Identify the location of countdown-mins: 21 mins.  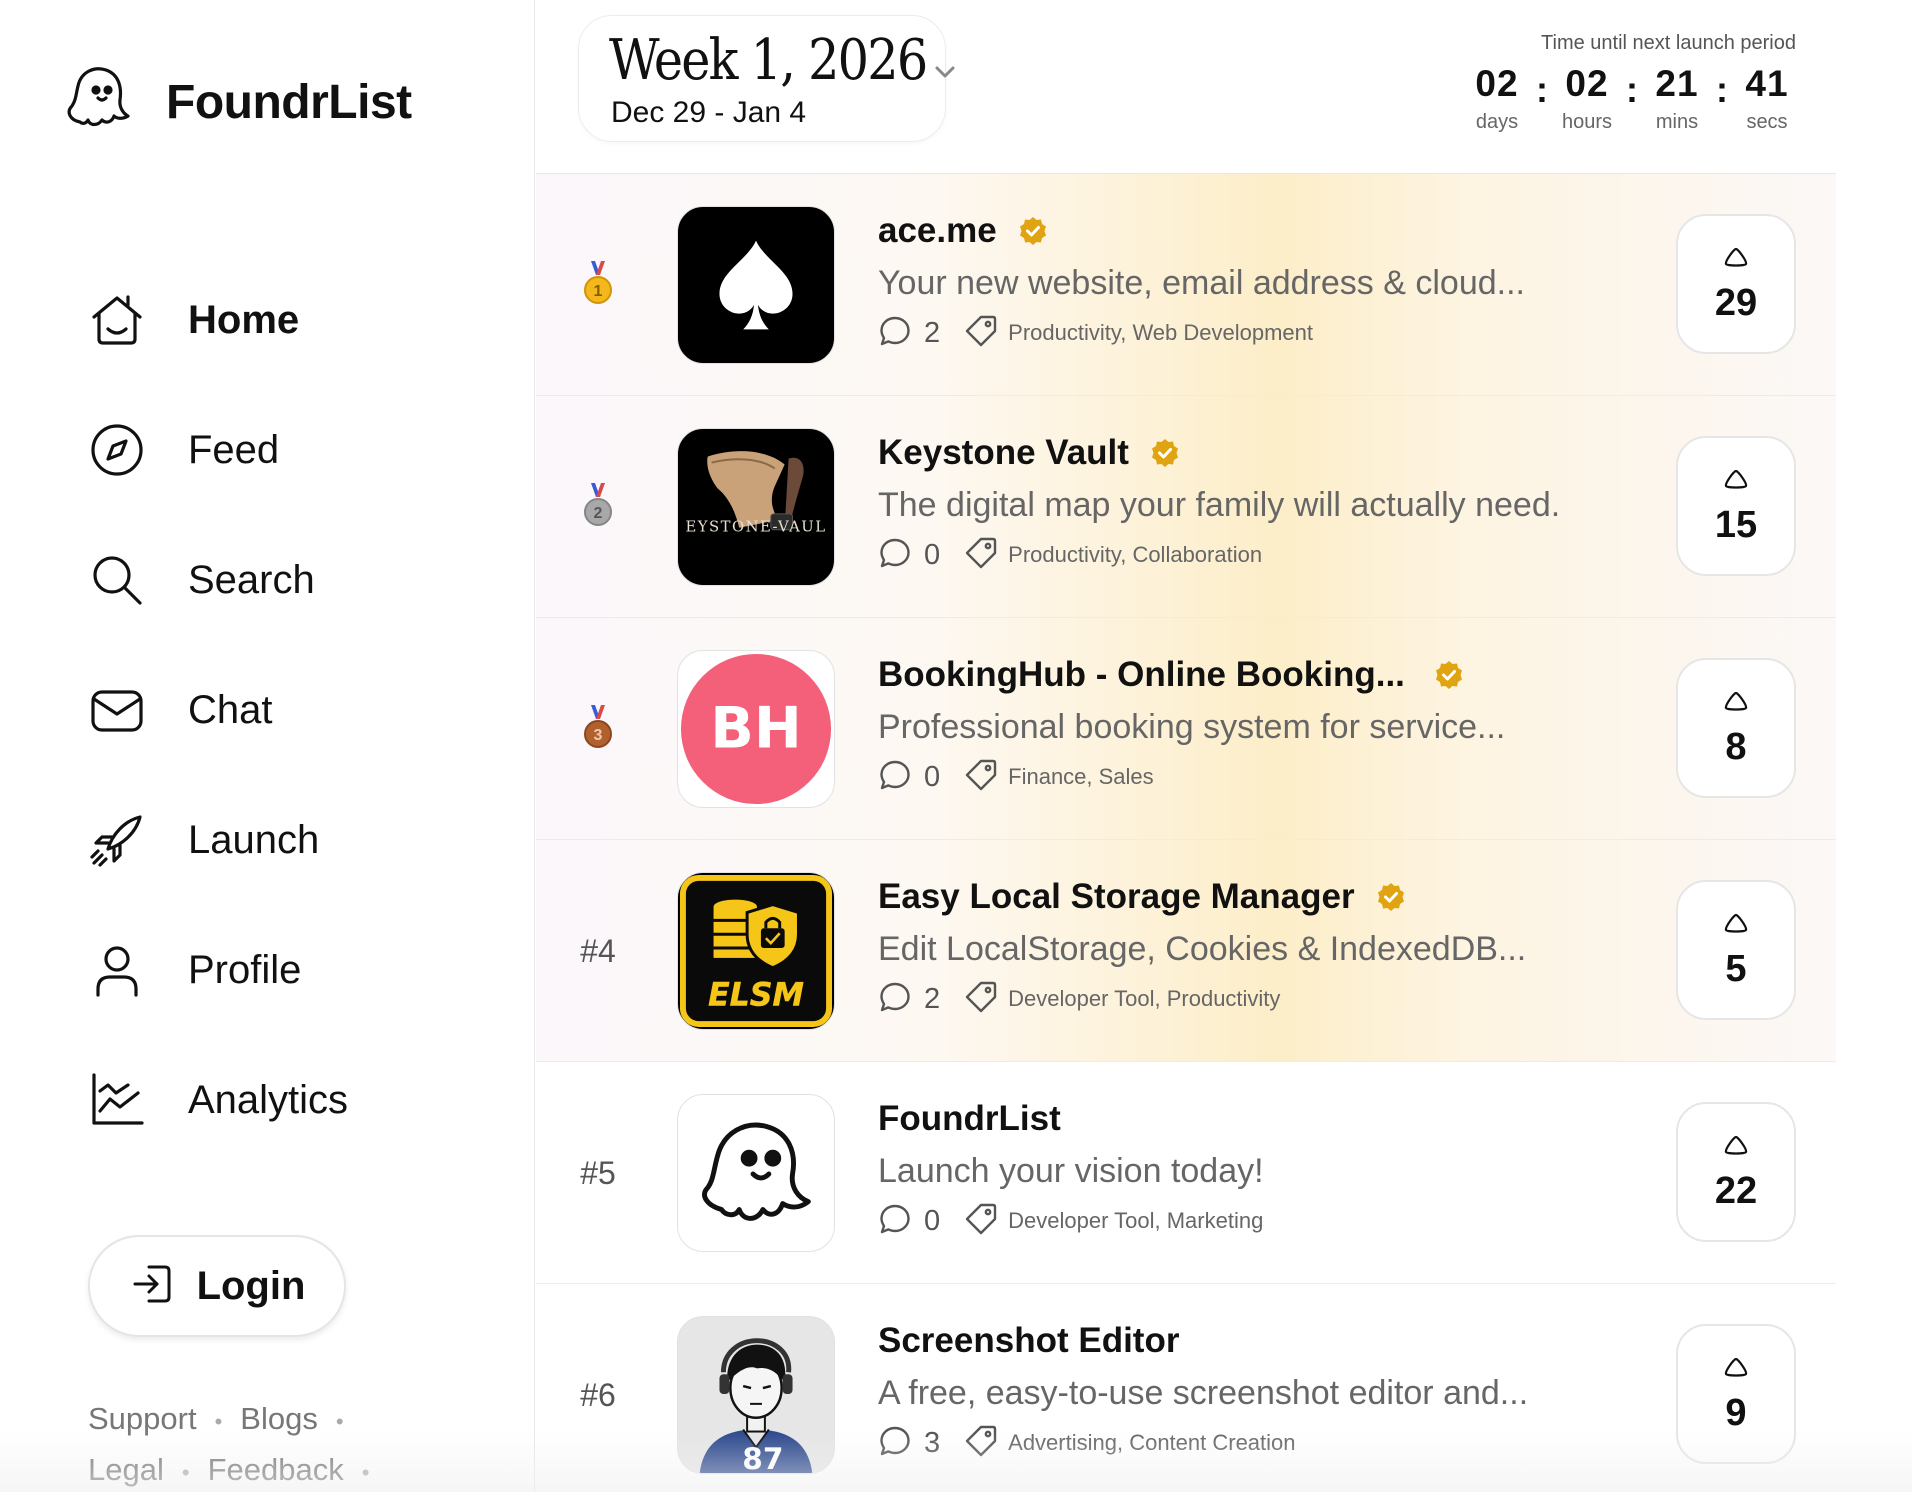
(1677, 98).